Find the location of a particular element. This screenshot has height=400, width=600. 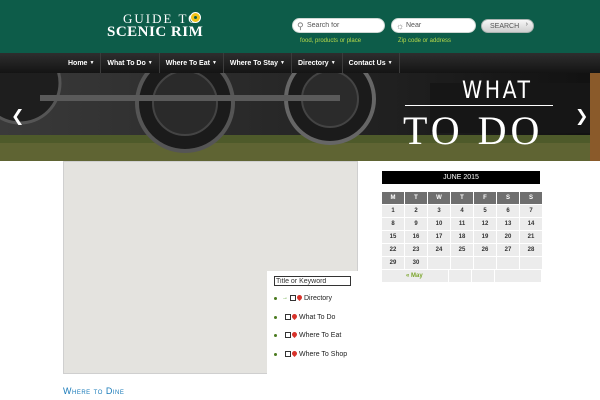

arrow-right-icon: › is located at coordinates (526, 24).